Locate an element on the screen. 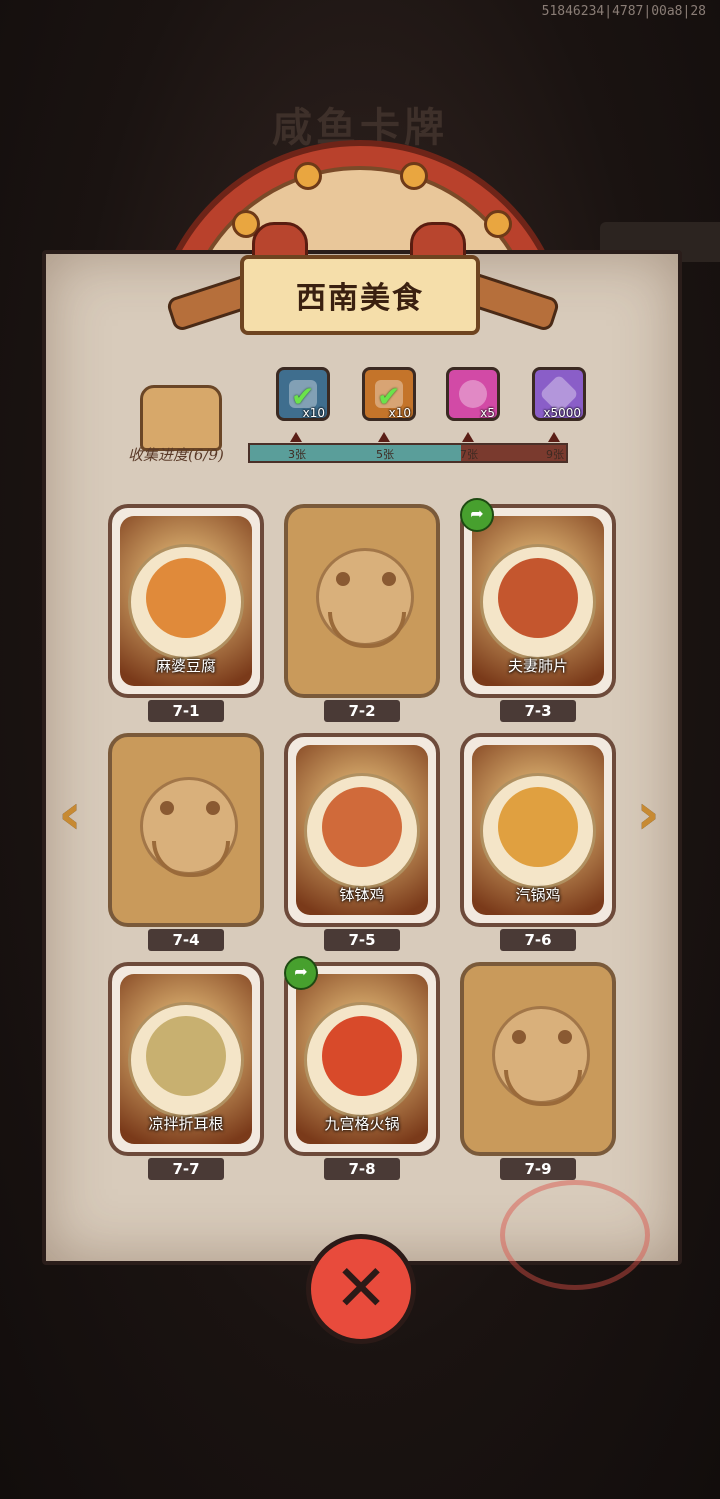 The width and height of the screenshot is (720, 1499). progress-fill is located at coordinates (355, 453).